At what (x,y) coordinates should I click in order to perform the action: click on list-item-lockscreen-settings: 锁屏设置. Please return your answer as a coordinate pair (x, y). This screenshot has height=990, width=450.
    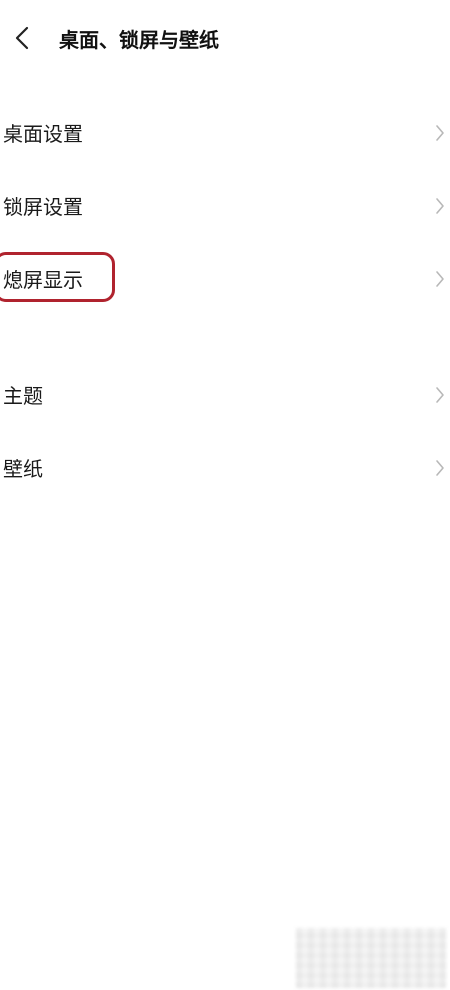
    Looking at the image, I should click on (225, 205).